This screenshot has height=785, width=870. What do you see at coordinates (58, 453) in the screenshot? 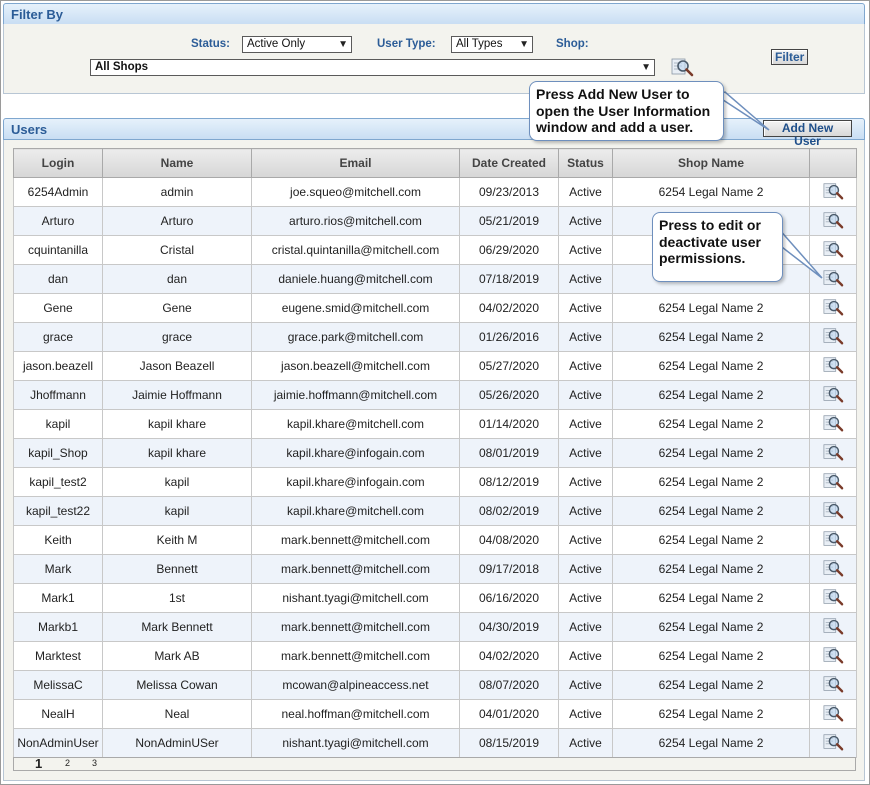
I see `cell-login: kapil_Shop` at bounding box center [58, 453].